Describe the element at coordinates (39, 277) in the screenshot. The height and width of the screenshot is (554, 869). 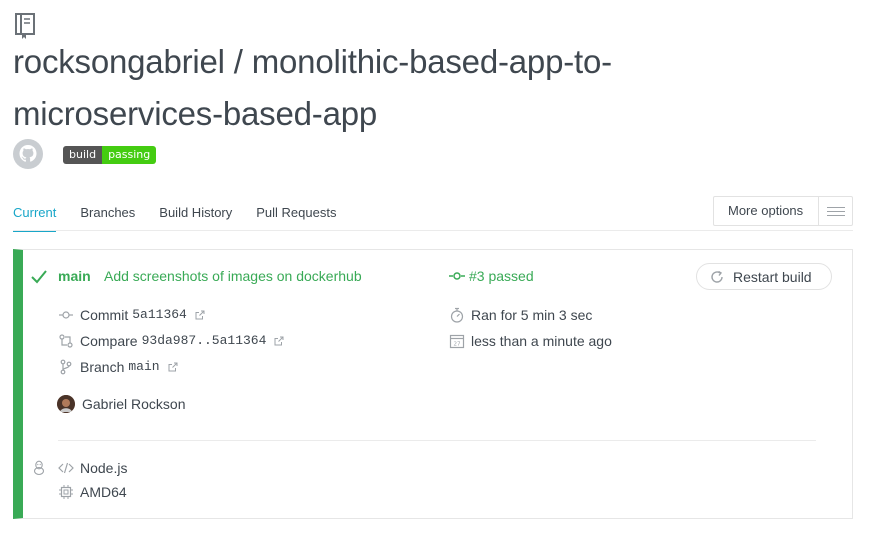
I see `check-icon` at that location.